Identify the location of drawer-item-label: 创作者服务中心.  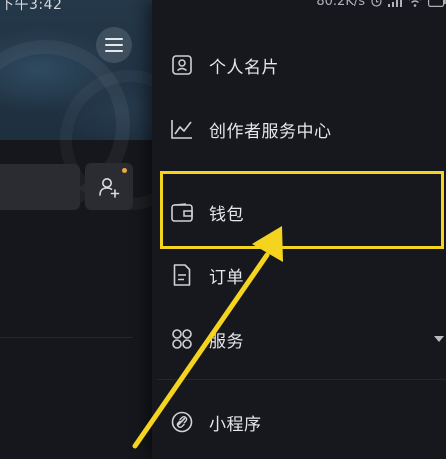
(270, 131).